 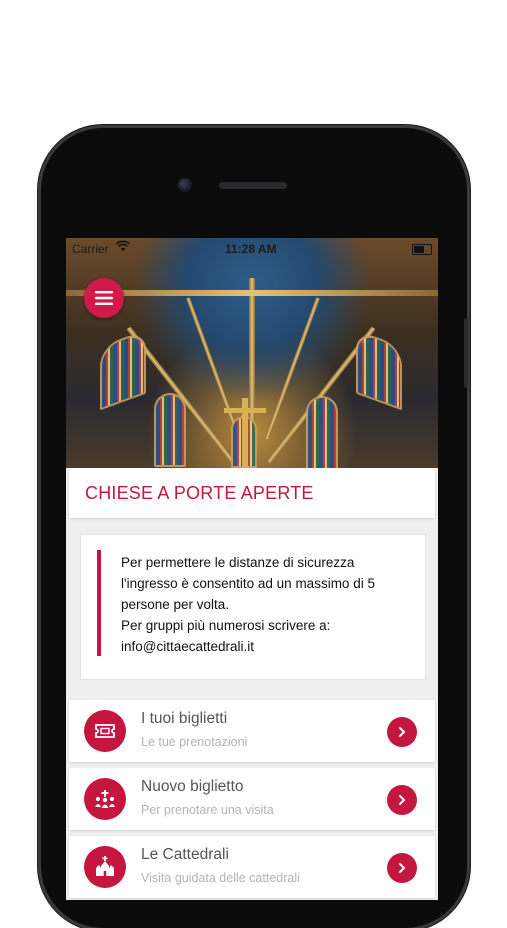 I want to click on earpiece-speaker, so click(x=253, y=185).